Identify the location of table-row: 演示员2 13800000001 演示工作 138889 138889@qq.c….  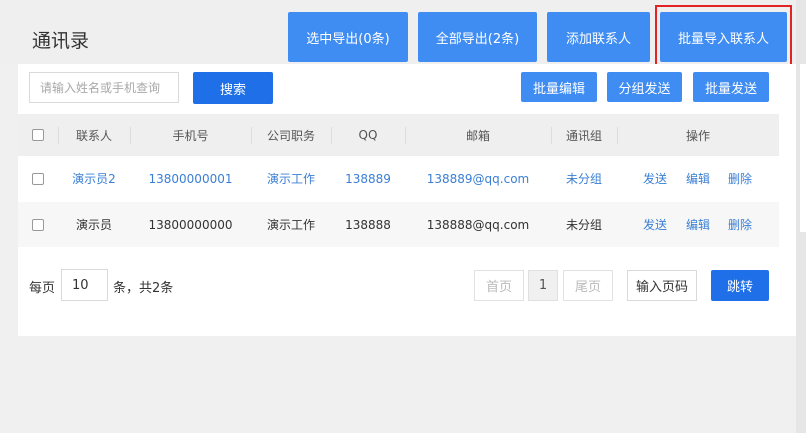
(398, 178).